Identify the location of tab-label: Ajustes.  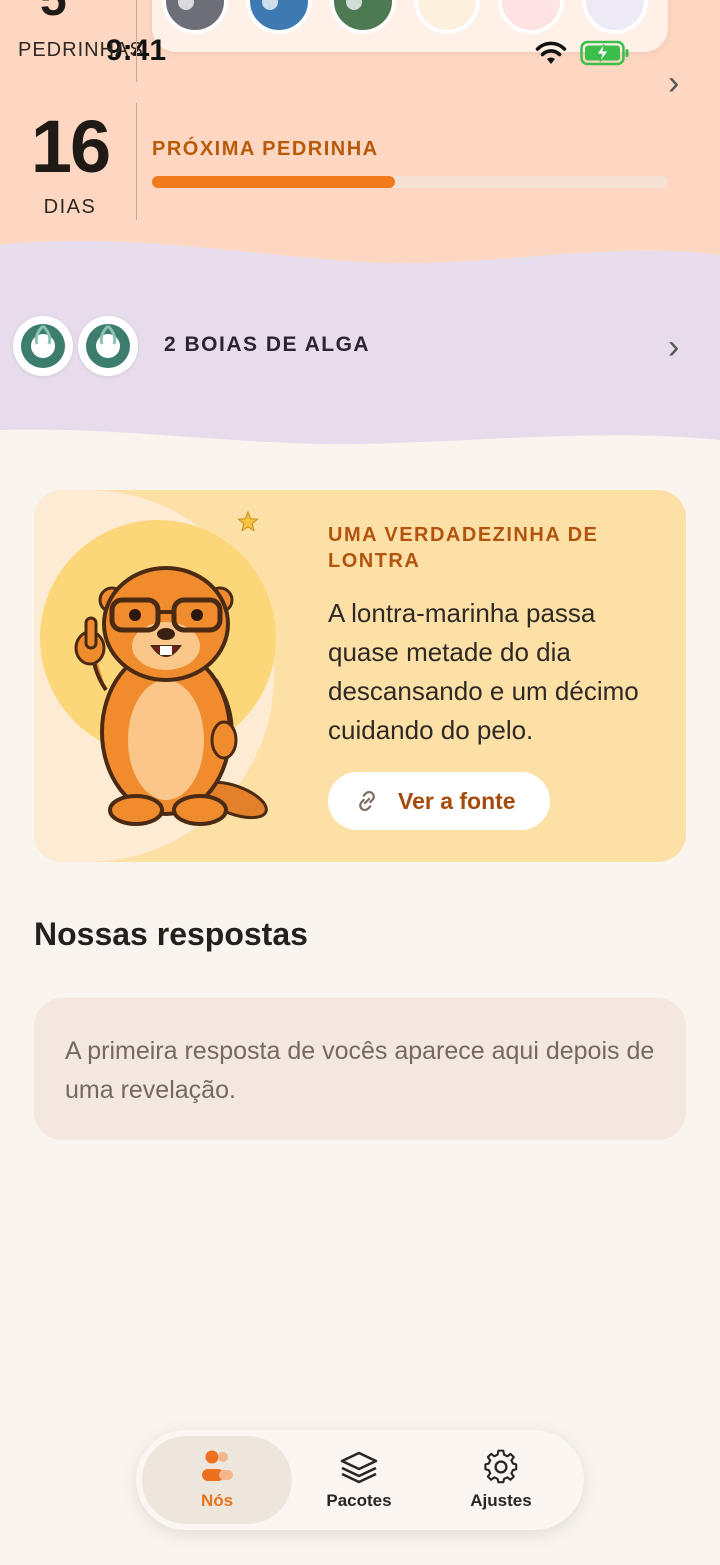
(501, 1500).